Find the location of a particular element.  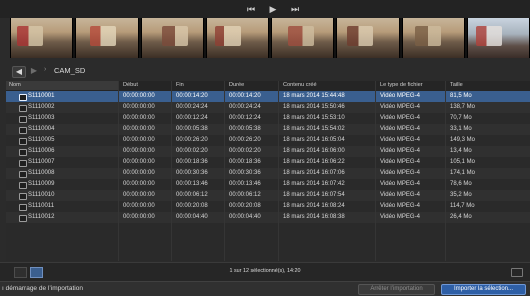

column-header-size: Taille is located at coordinates (456, 85).